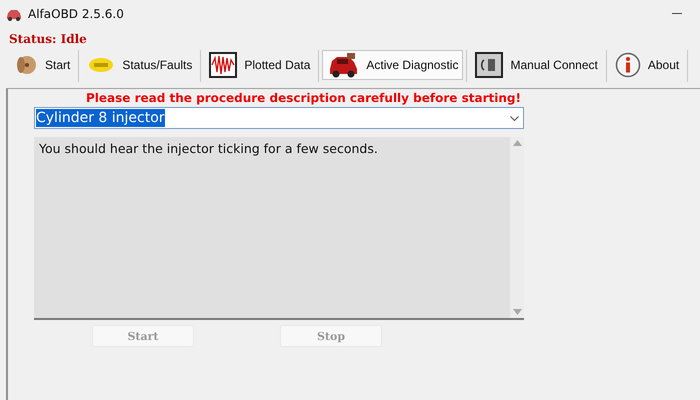 This screenshot has width=700, height=400. What do you see at coordinates (26, 65) in the screenshot?
I see `disc-icon` at bounding box center [26, 65].